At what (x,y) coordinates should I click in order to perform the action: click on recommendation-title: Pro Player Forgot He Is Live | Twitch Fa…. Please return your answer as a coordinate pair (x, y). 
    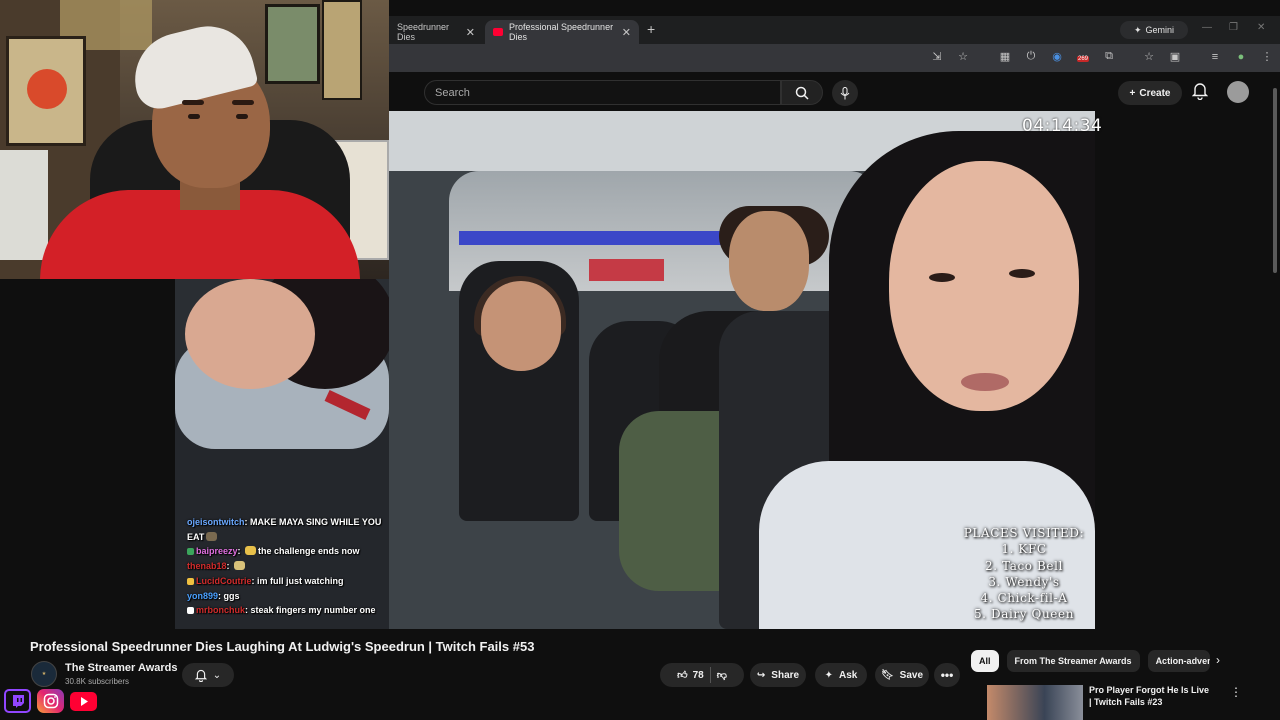
    Looking at the image, I should click on (1151, 696).